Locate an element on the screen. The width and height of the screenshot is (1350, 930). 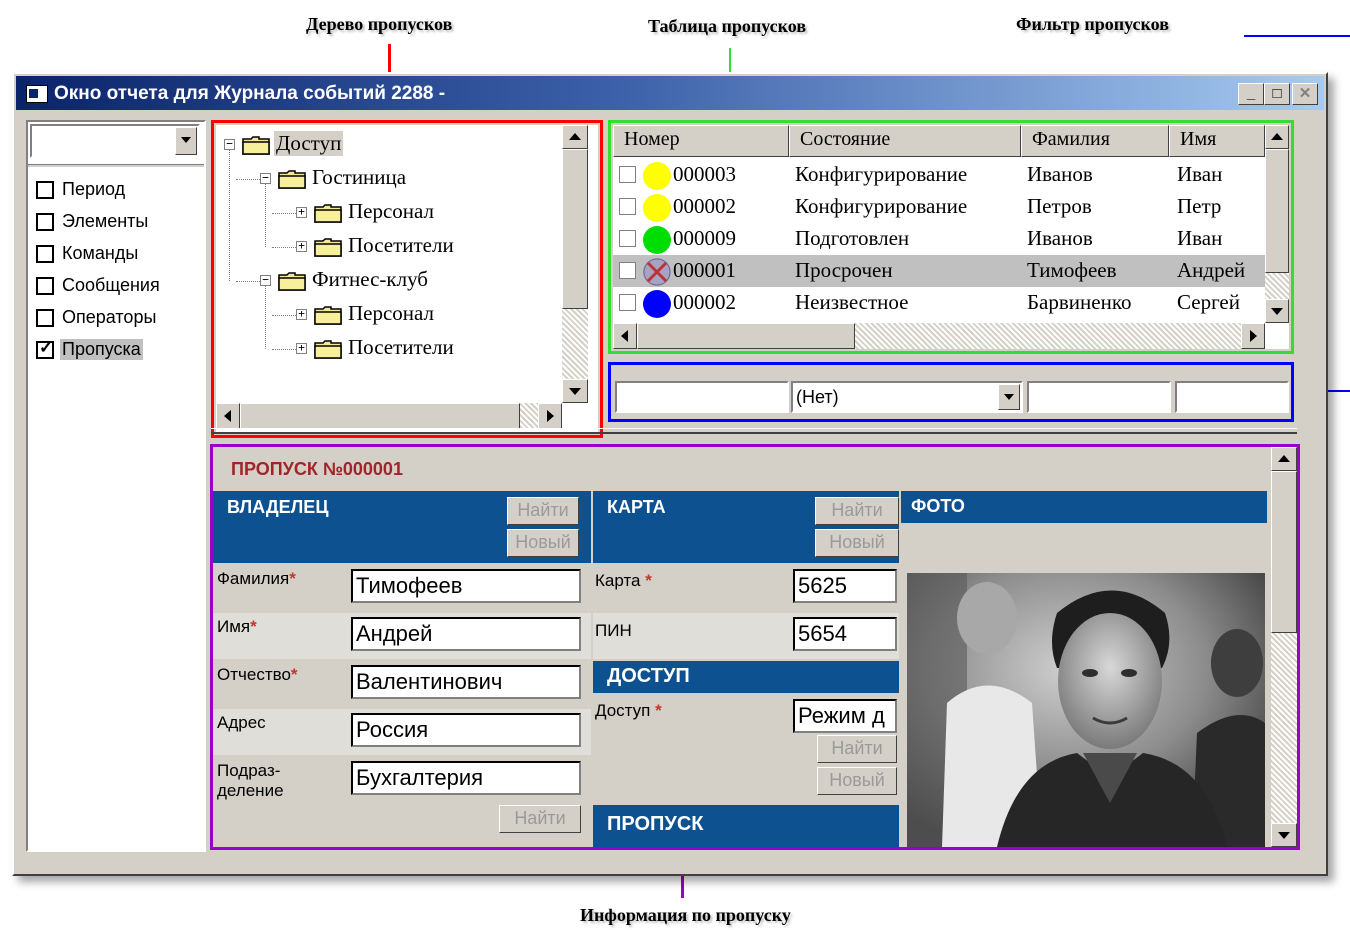
horizontal-splitter is located at coordinates (754, 431).